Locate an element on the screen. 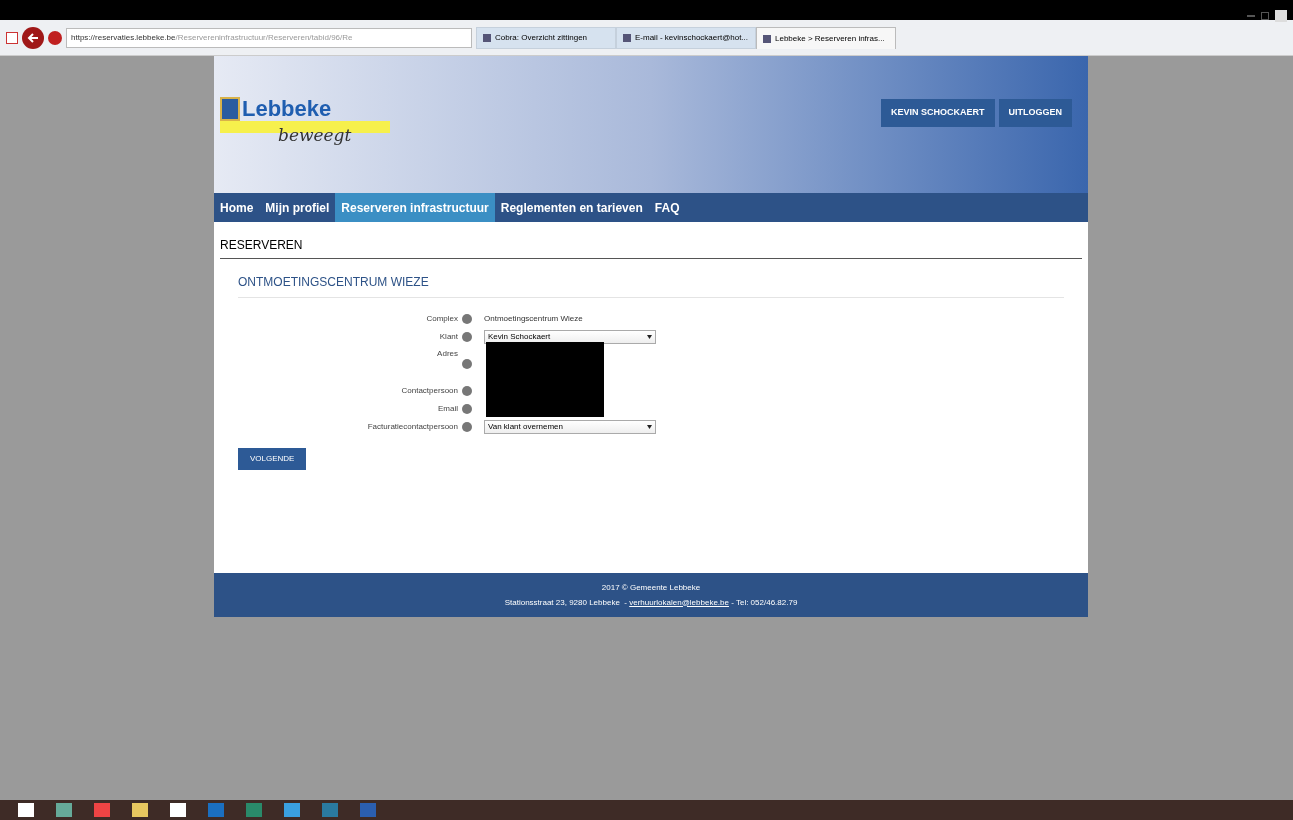  select-field: Kevin Schockaert is located at coordinates (570, 337).